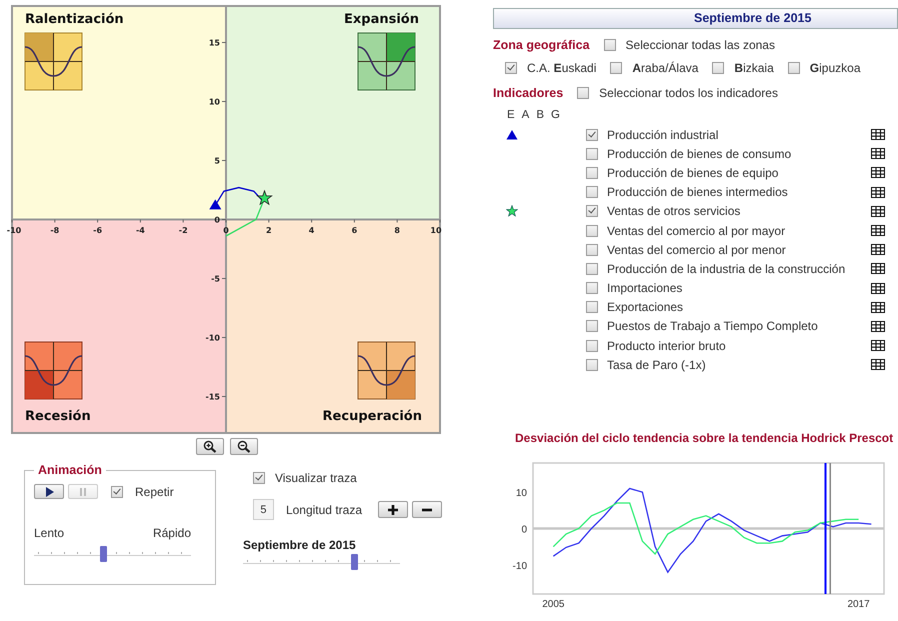 The image size is (898, 621). Describe the element at coordinates (83, 491) in the screenshot. I see `pause-icon` at that location.